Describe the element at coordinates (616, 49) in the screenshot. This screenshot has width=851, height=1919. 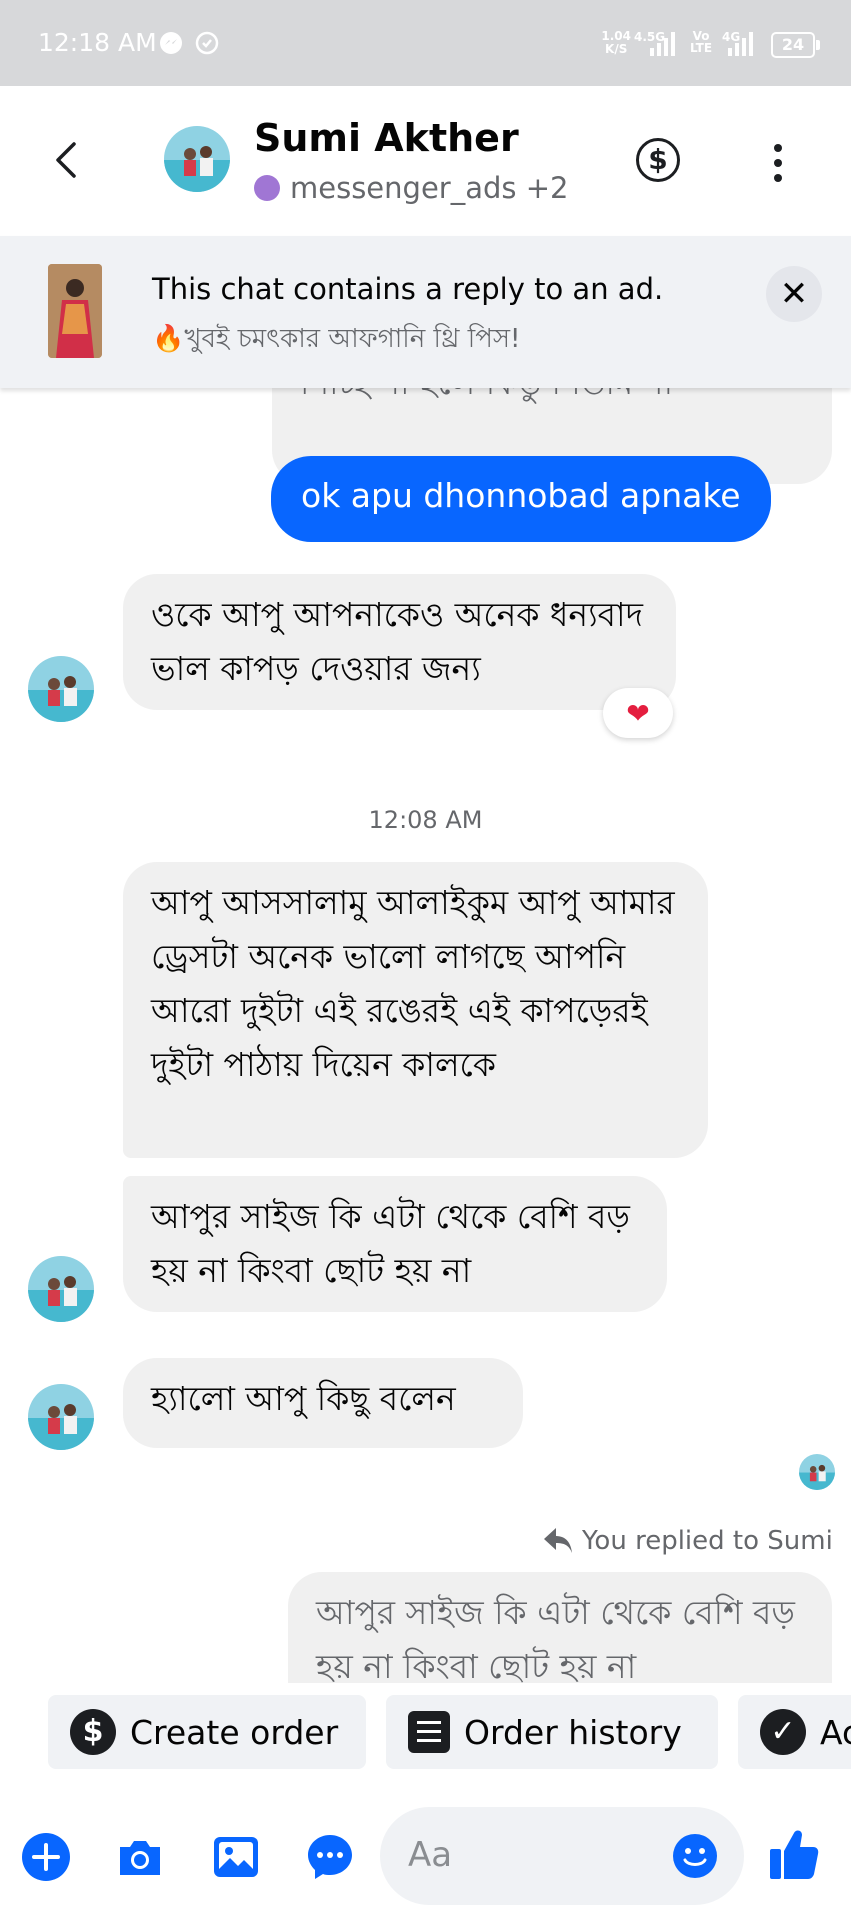
I see `net-speed-unit: K/S` at that location.